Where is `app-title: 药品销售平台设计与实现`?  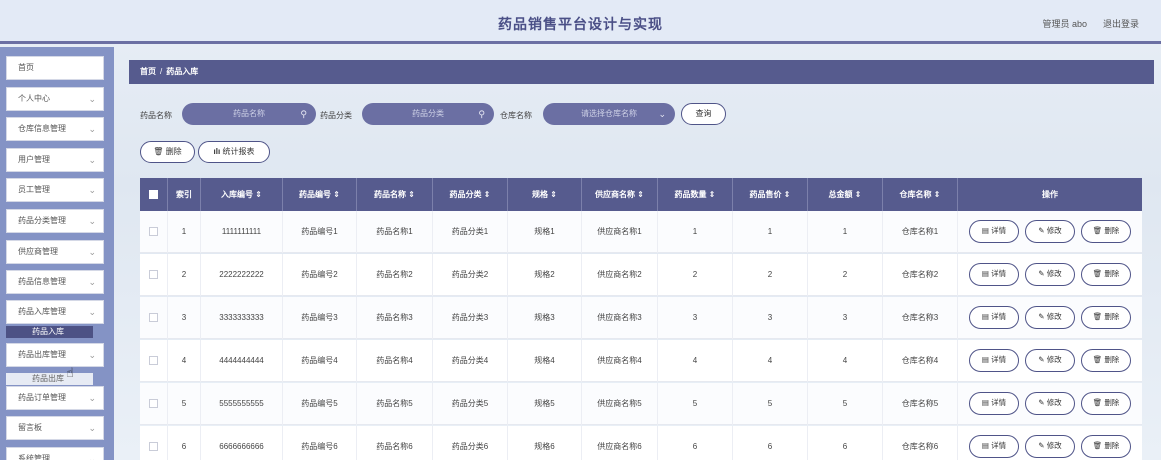 app-title: 药品销售平台设计与实现 is located at coordinates (580, 24).